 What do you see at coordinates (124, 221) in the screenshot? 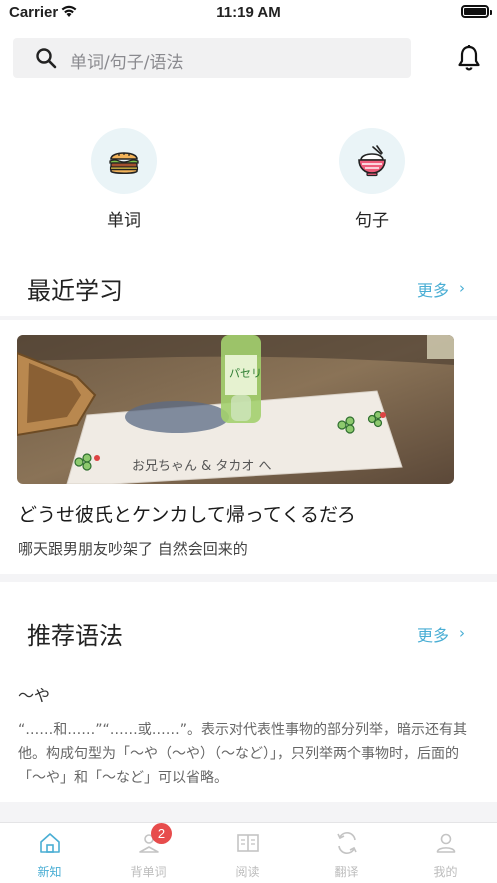
I see `quick-link-label: 单词` at bounding box center [124, 221].